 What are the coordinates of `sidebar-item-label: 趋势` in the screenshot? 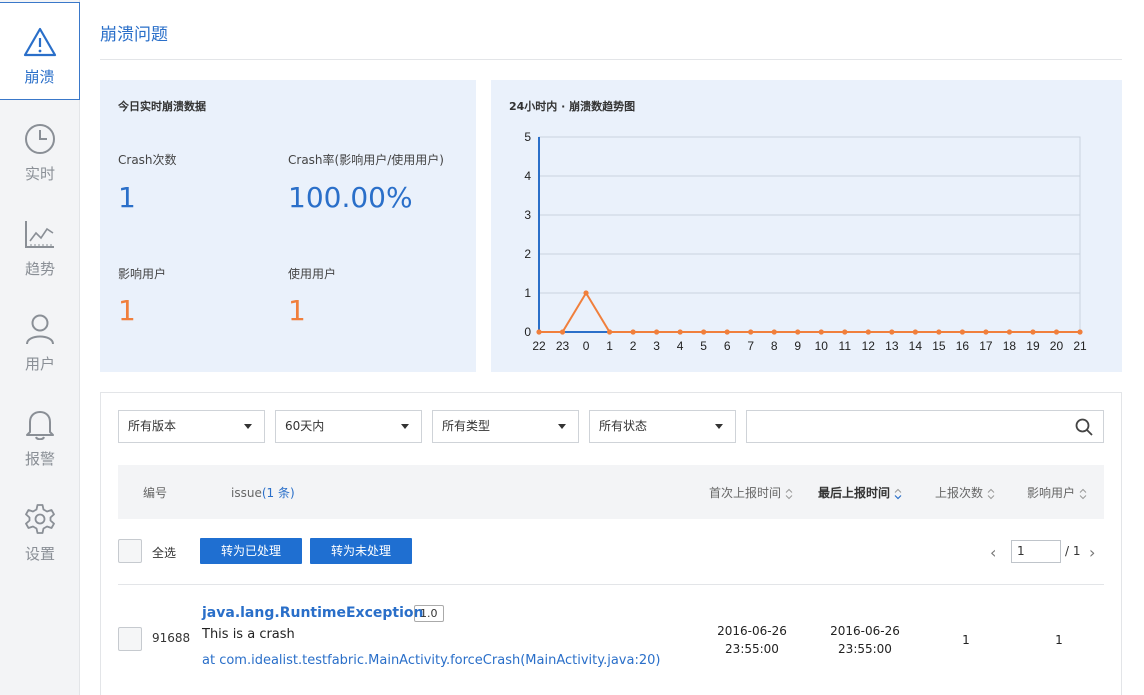 It's located at (39, 269).